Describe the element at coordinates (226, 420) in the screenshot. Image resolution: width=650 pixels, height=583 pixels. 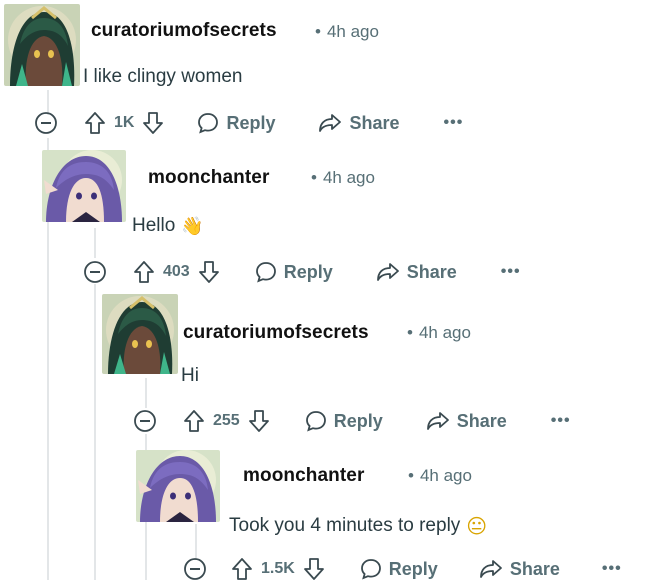
I see `vote-count: 255` at that location.